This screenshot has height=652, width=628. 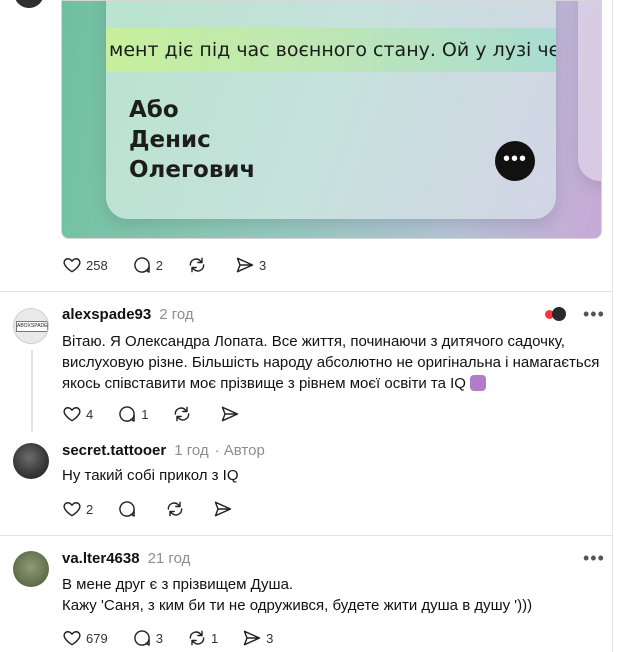 I want to click on like-button: 258, so click(x=85, y=265).